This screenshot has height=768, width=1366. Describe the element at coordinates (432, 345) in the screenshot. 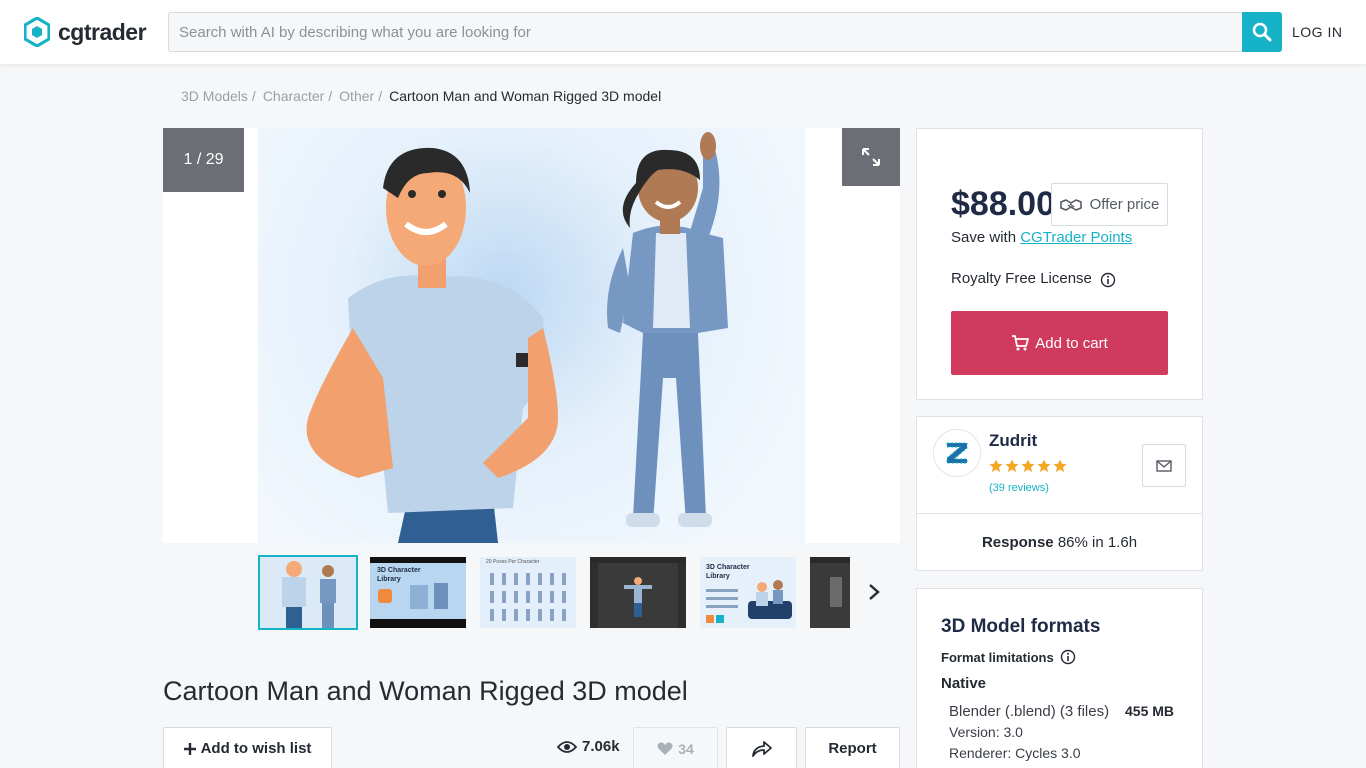

I see `man-figure` at that location.